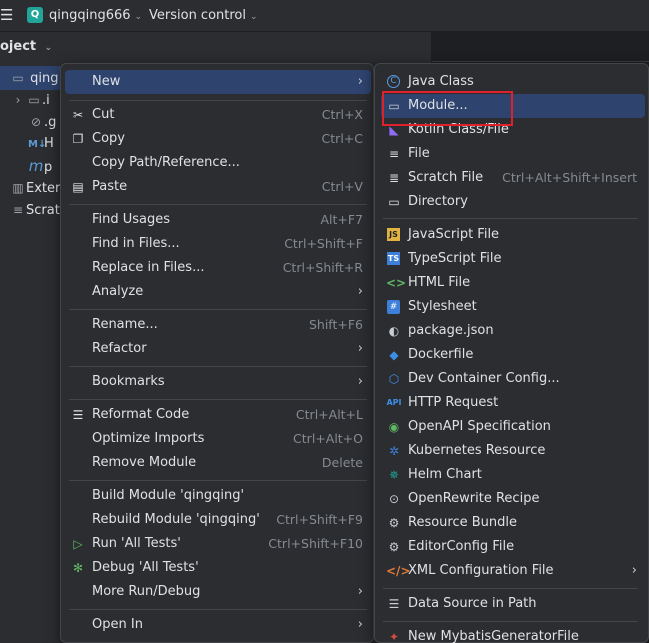 The width and height of the screenshot is (649, 643). I want to click on openrewrite-icon: ⊙, so click(394, 499).